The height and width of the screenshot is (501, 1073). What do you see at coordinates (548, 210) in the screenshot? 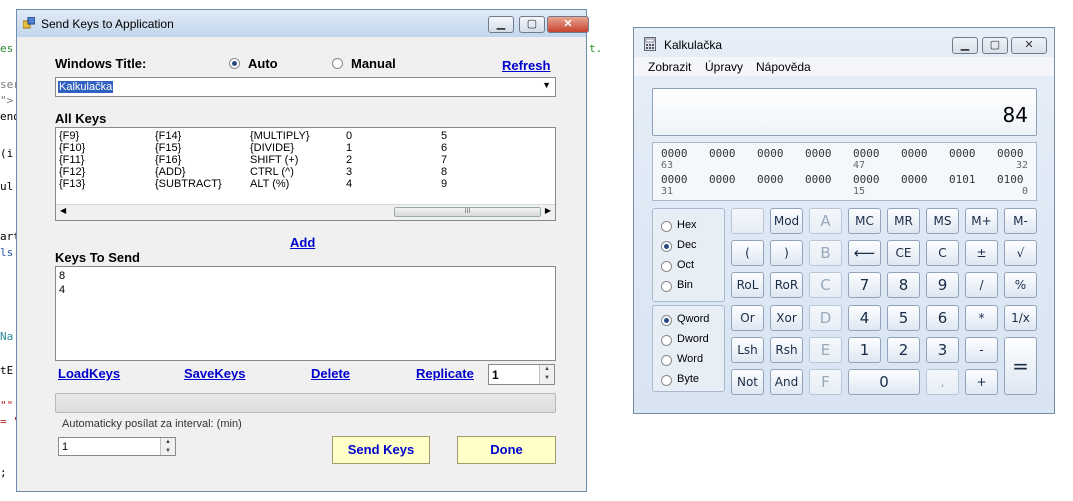
I see `scroll-right-icon: ▶` at bounding box center [548, 210].